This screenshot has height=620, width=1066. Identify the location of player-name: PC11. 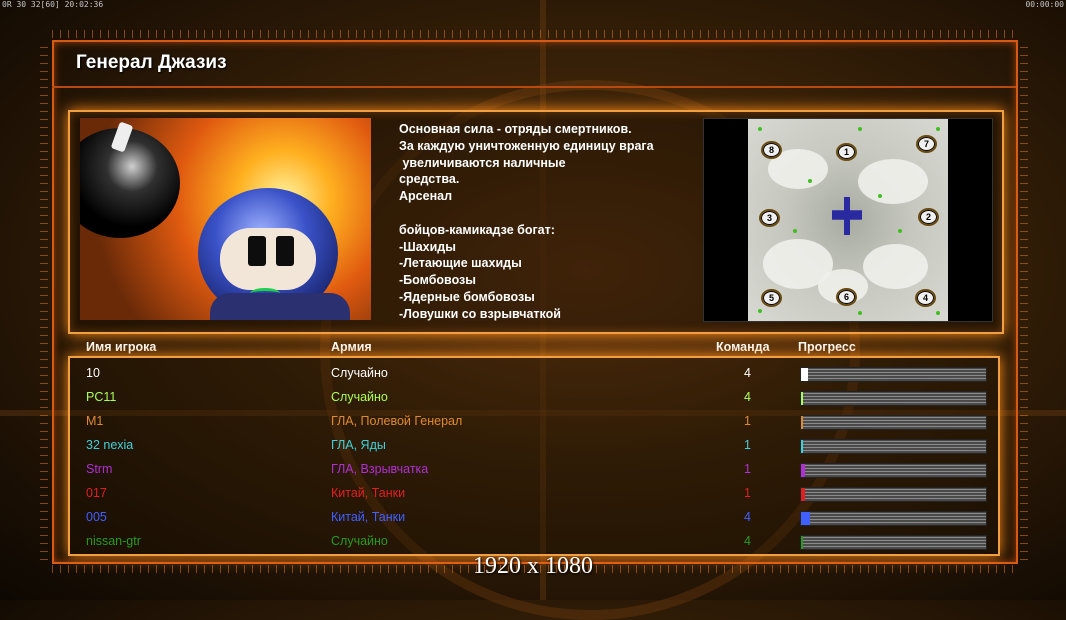
(101, 397).